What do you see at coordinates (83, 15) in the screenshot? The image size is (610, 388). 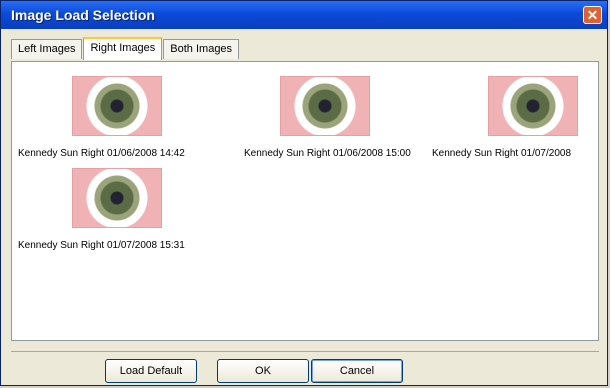 I see `window-title: Image Load Selection` at bounding box center [83, 15].